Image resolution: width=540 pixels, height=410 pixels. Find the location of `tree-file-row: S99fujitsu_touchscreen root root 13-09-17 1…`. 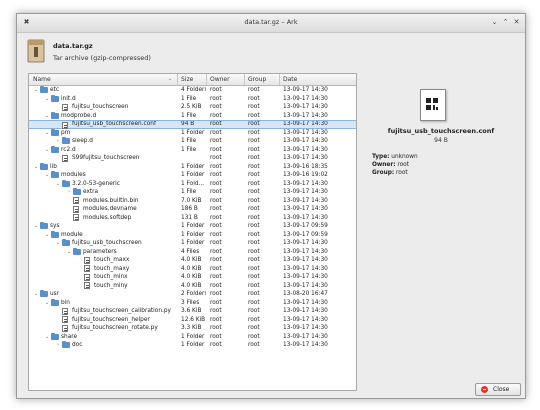

tree-file-row: S99fujitsu_touchscreen root root 13-09-17 1… is located at coordinates (192, 158).